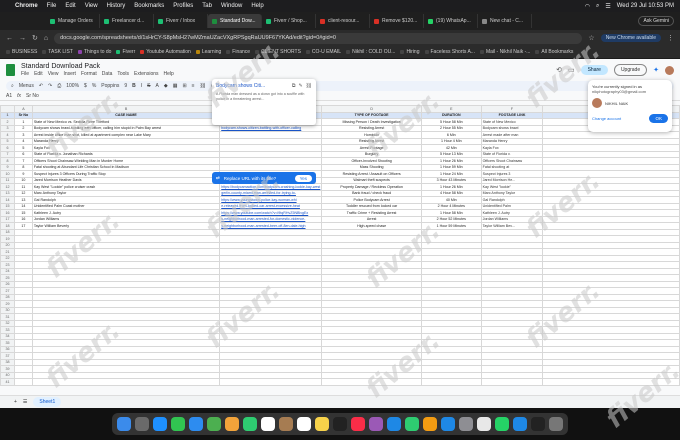  Describe the element at coordinates (286, 424) in the screenshot. I see `contacts-icon` at that location.